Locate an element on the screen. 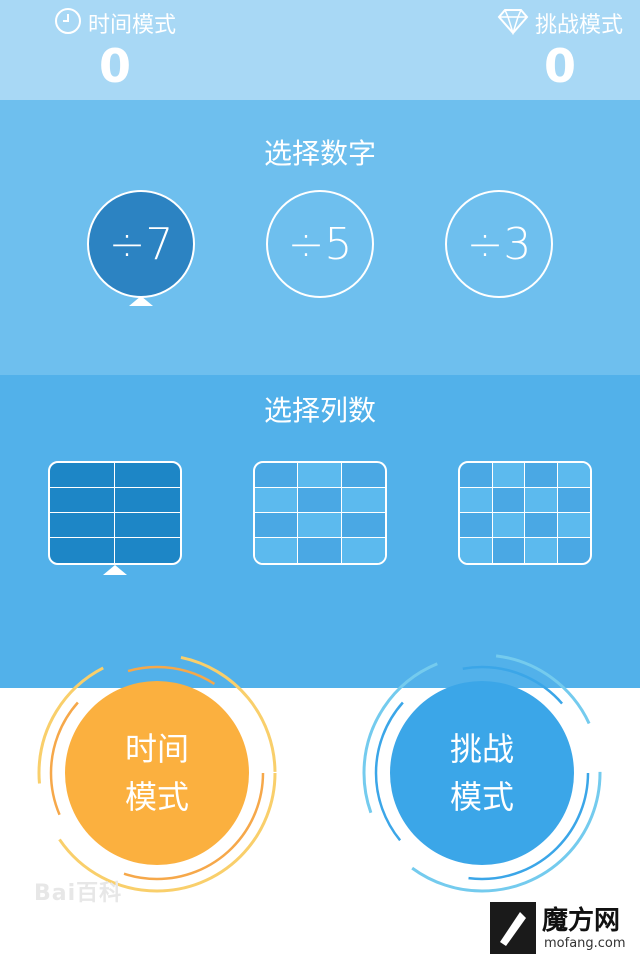  divide-7-option: ÷7 is located at coordinates (141, 244).